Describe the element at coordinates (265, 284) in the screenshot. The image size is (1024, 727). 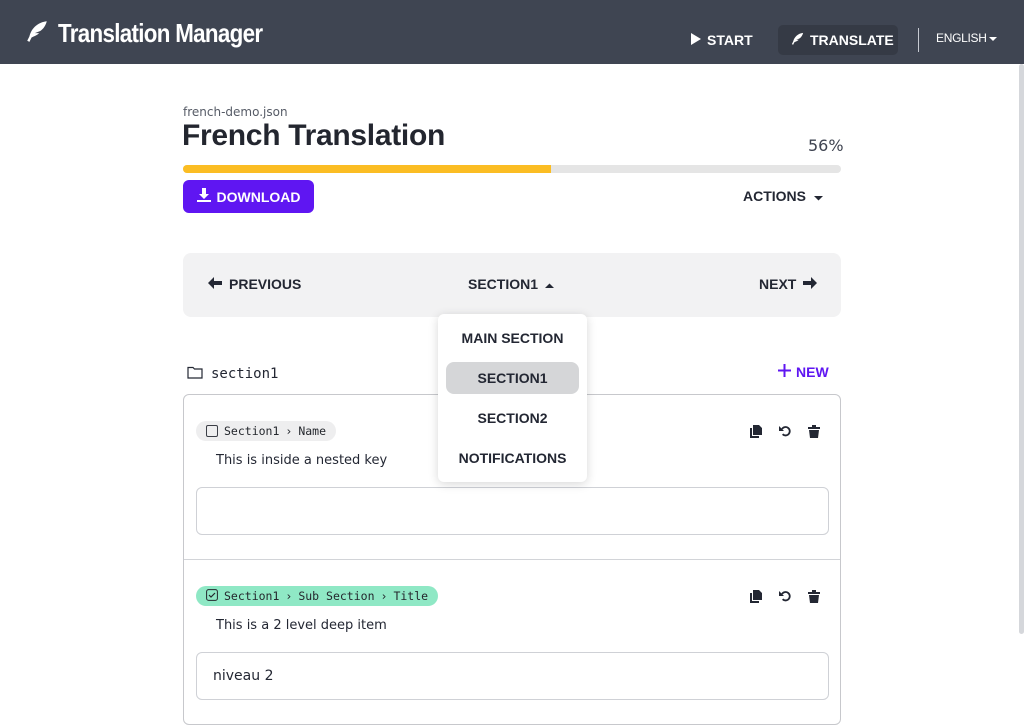
I see `previous-label: PREVIOUS` at that location.